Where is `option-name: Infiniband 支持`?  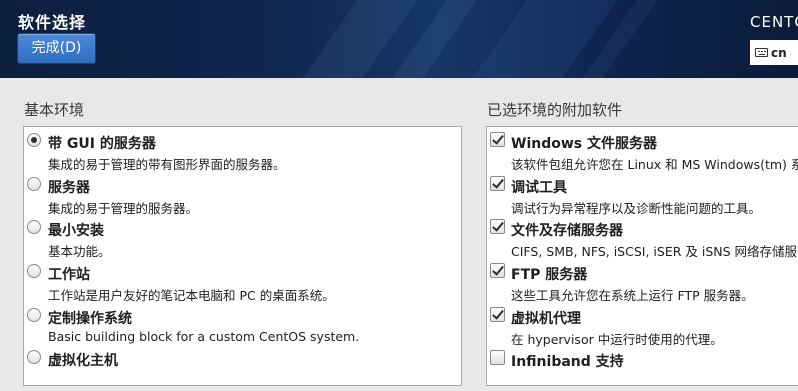 option-name: Infiniband 支持 is located at coordinates (567, 362).